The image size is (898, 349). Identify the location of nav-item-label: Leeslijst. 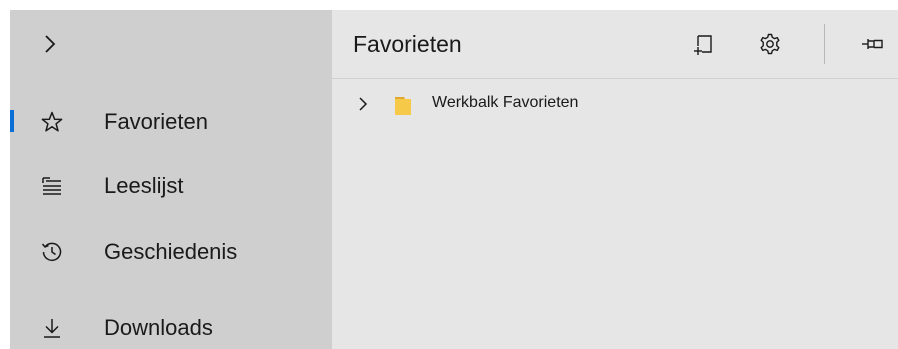
(144, 185).